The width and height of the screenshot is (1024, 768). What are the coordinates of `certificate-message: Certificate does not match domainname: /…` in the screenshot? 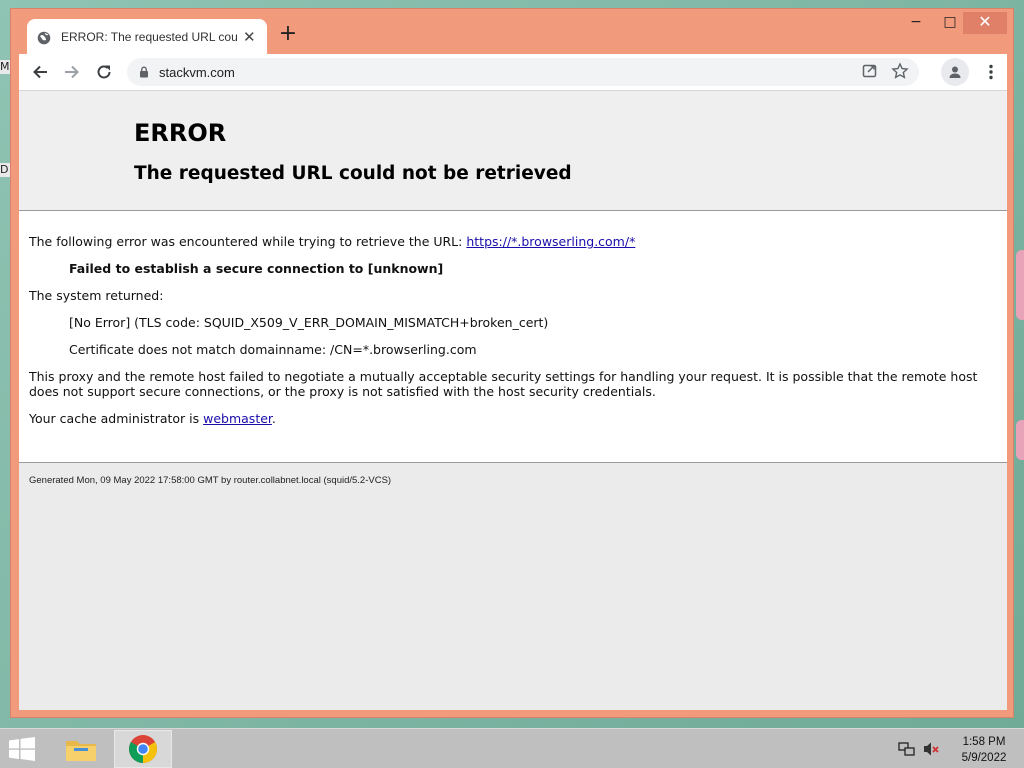 It's located at (273, 349).